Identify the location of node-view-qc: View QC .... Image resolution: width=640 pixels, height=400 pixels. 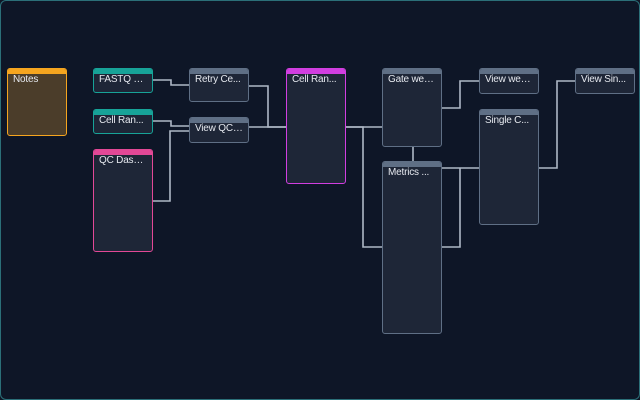
(219, 130).